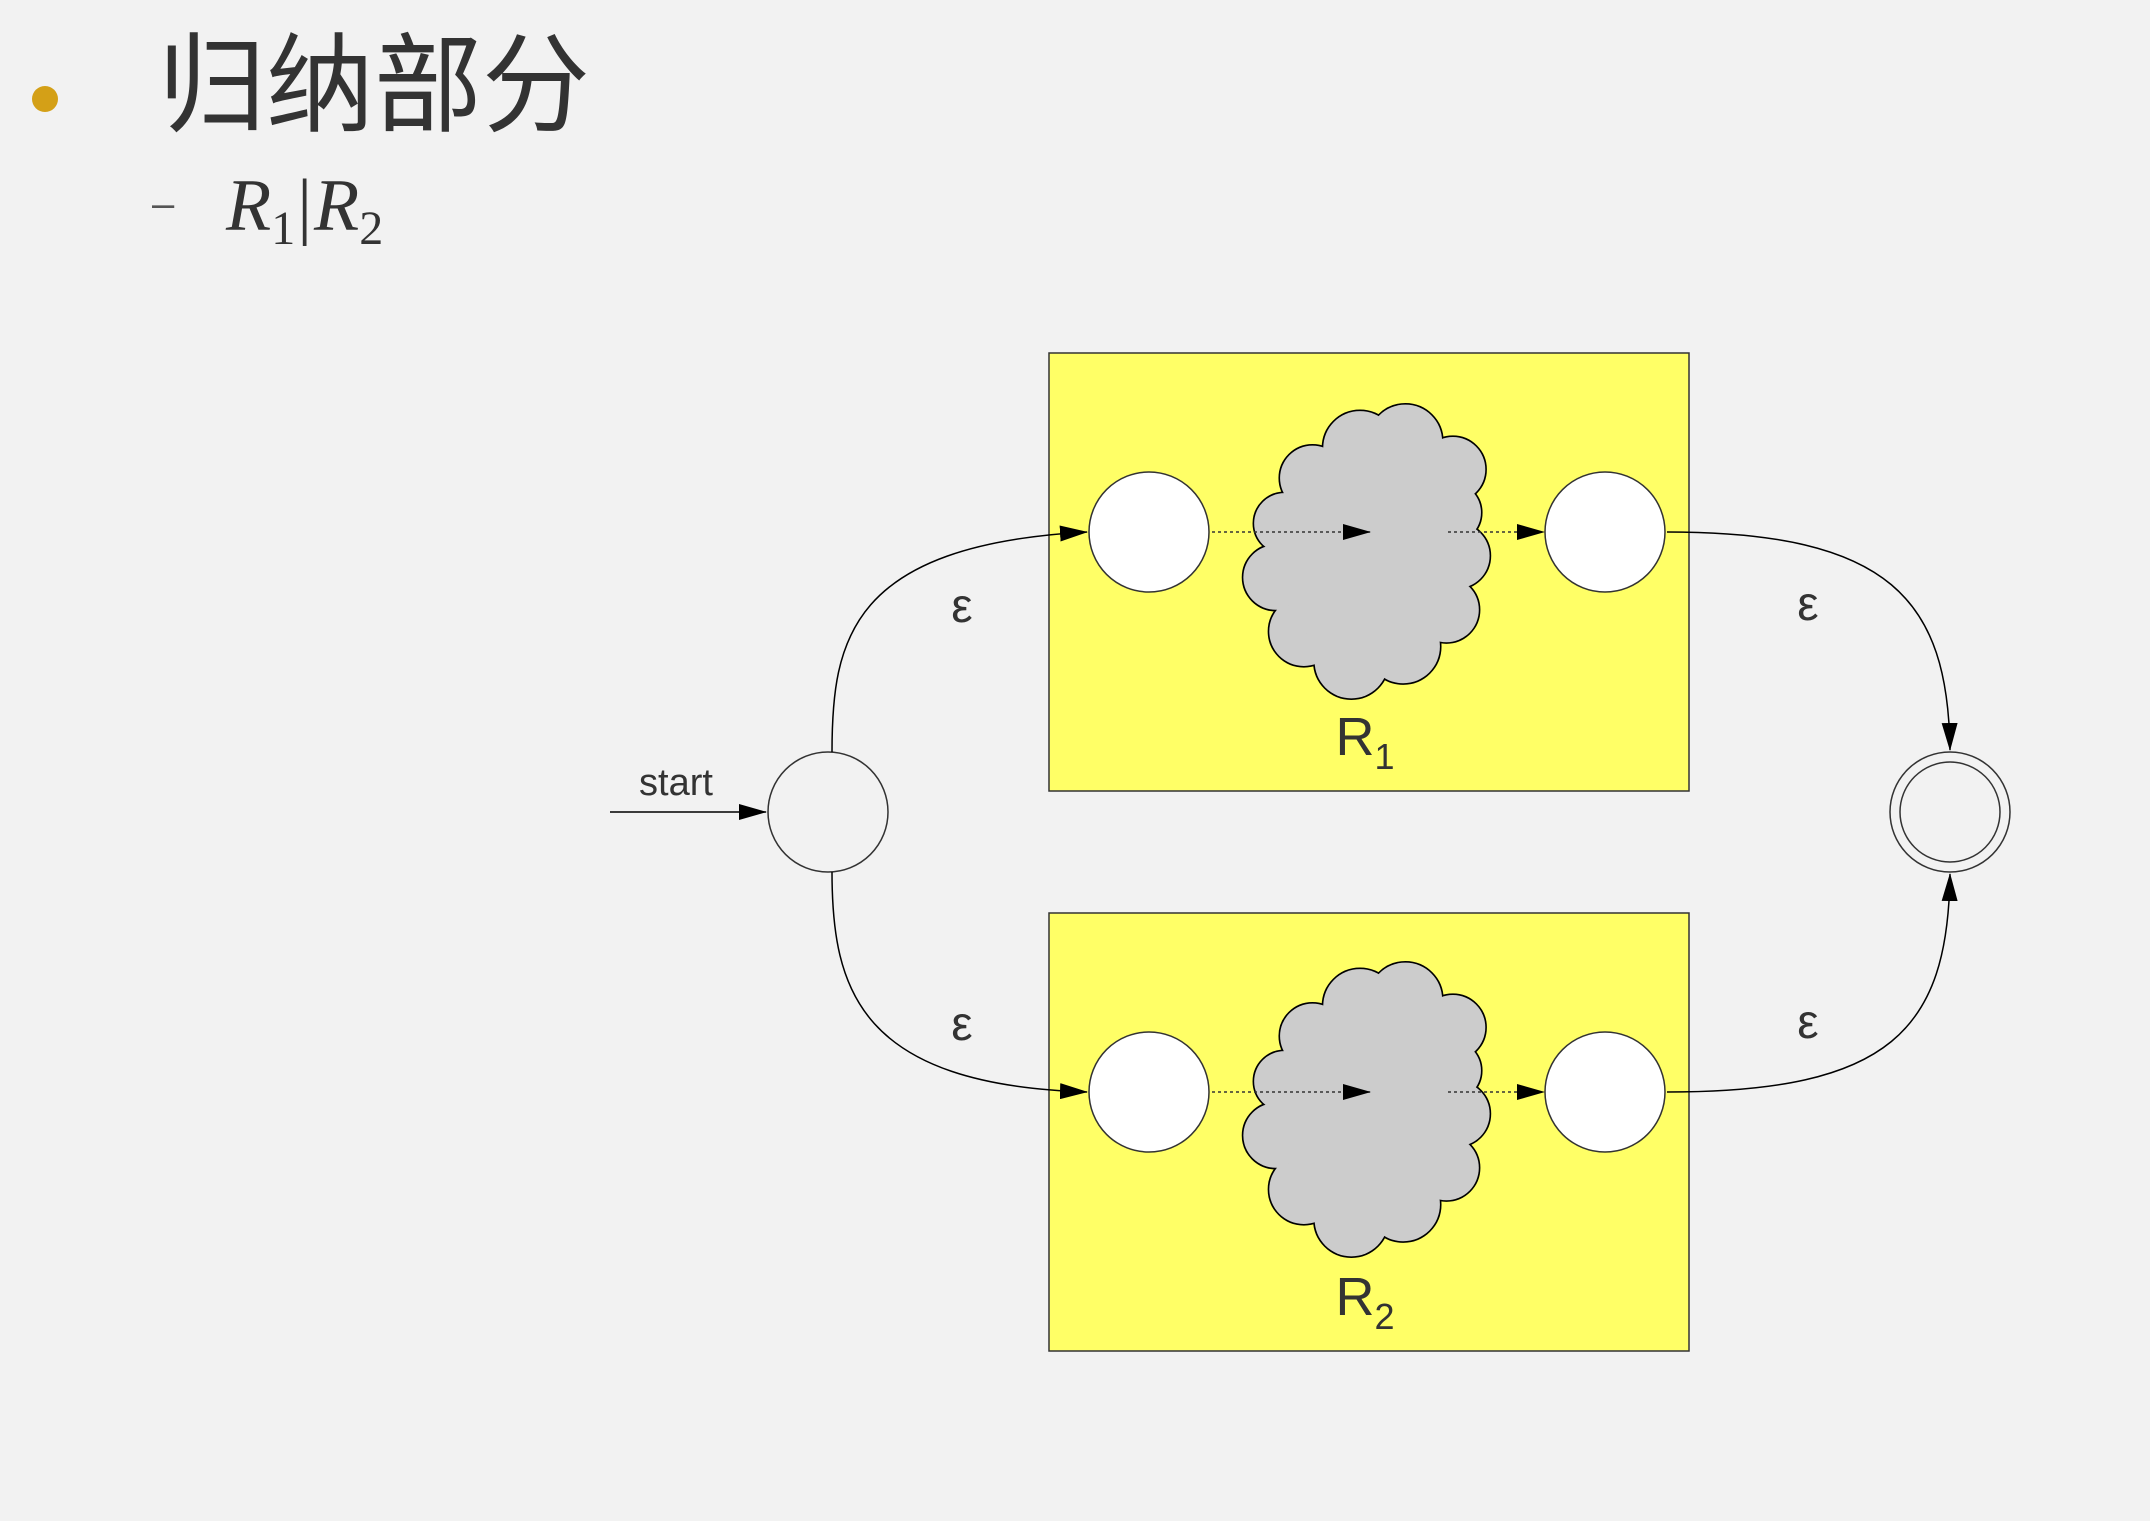  What do you see at coordinates (1384, 756) in the screenshot?
I see `box-label-r1-sub: 1` at bounding box center [1384, 756].